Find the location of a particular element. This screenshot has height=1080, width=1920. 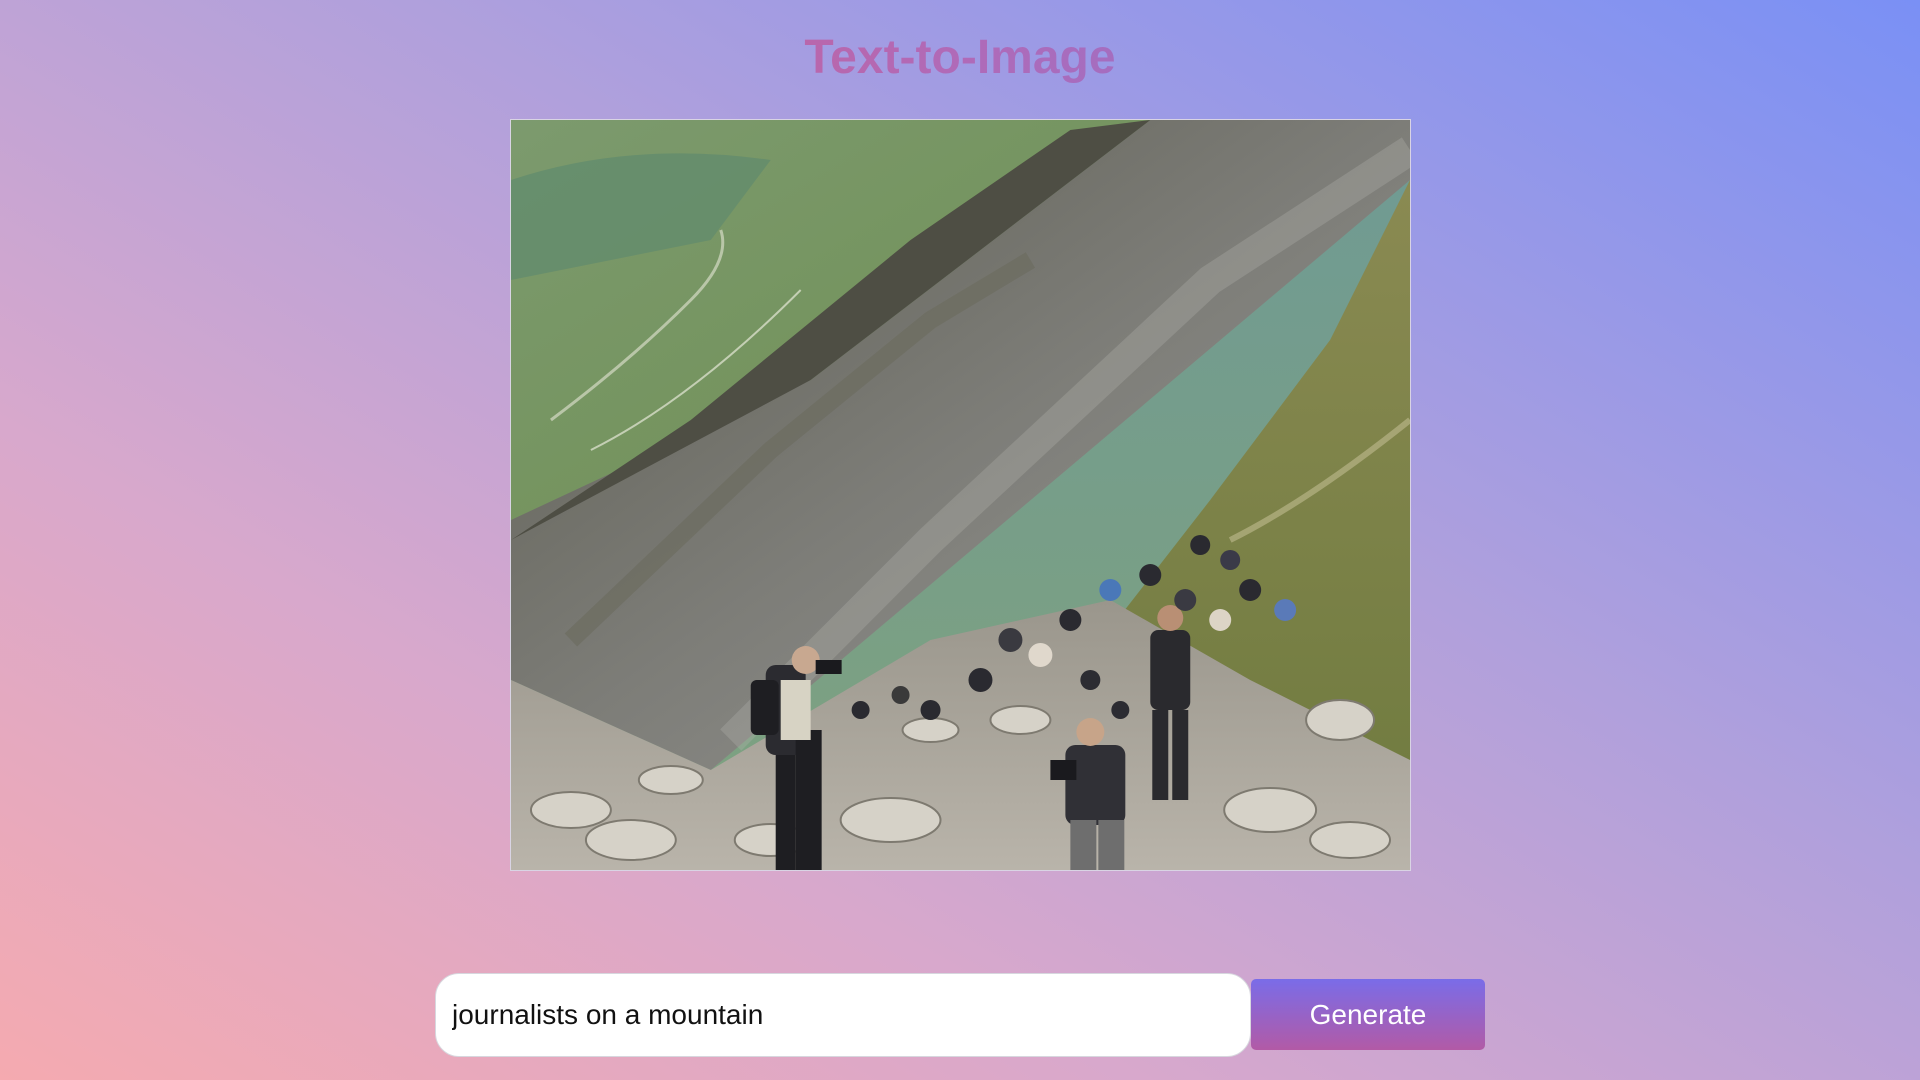

prompt-input is located at coordinates (843, 1015).